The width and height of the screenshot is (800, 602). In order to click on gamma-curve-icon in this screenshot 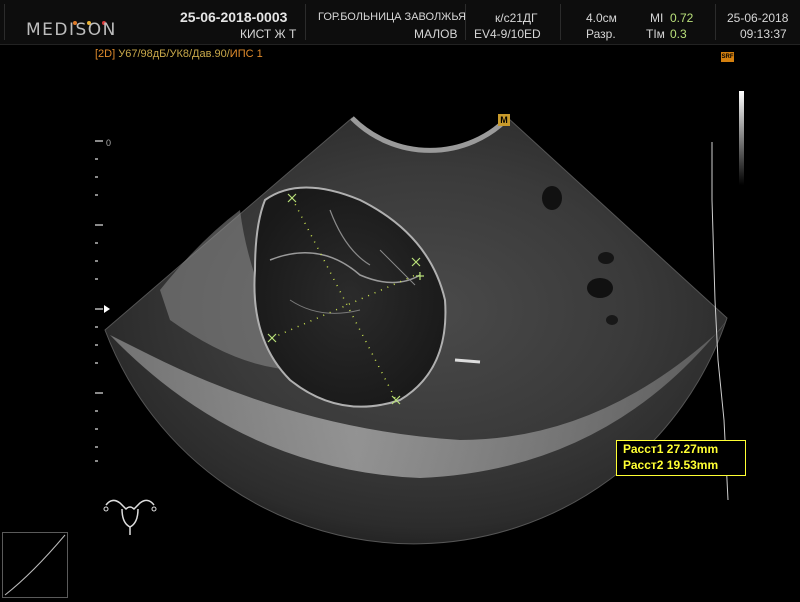, I will do `click(35, 565)`.